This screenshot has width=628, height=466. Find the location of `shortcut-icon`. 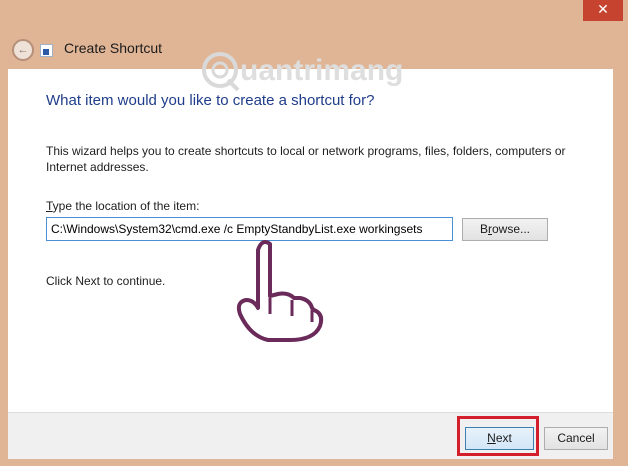

shortcut-icon is located at coordinates (46, 50).